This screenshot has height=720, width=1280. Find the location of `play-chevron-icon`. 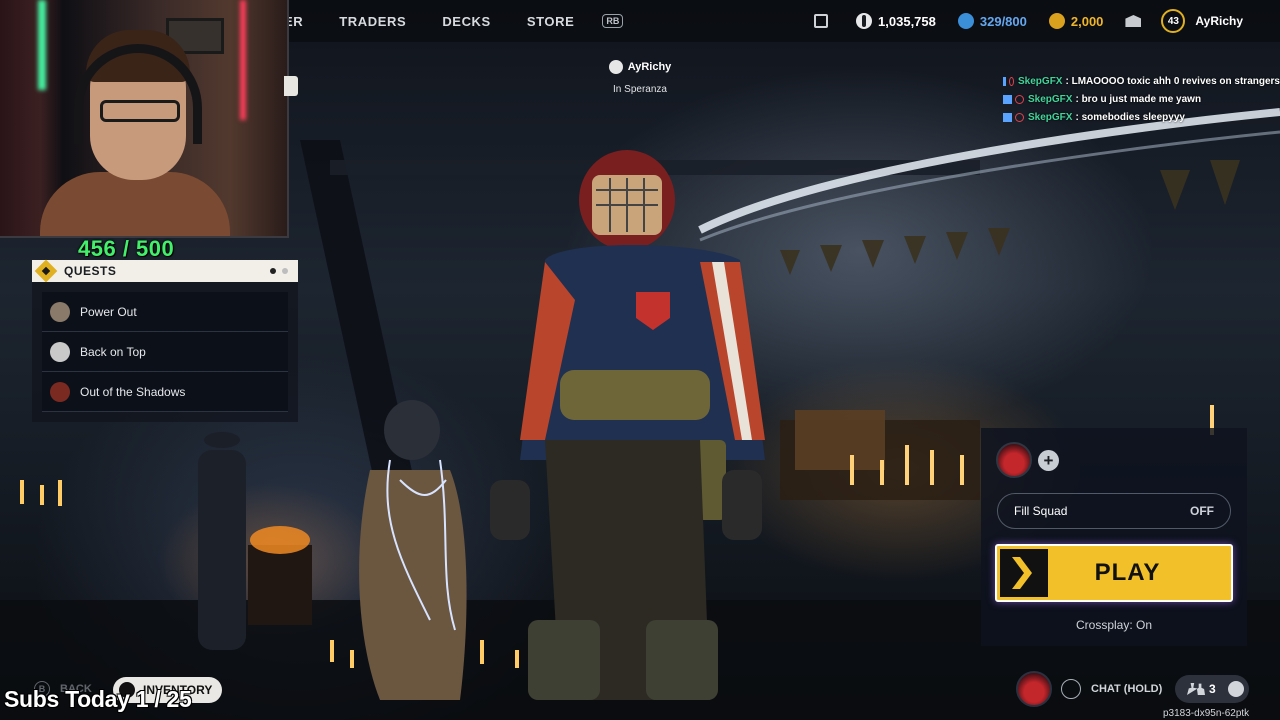

play-chevron-icon is located at coordinates (1024, 573).